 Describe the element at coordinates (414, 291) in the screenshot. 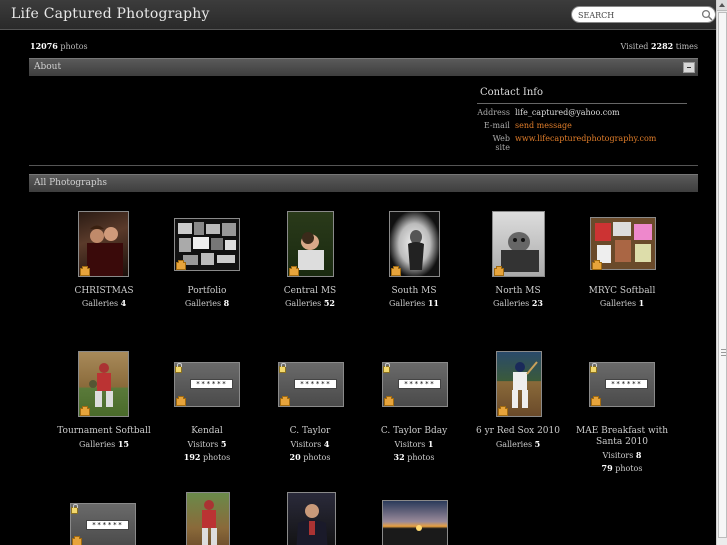

I see `album-name: South MS` at that location.